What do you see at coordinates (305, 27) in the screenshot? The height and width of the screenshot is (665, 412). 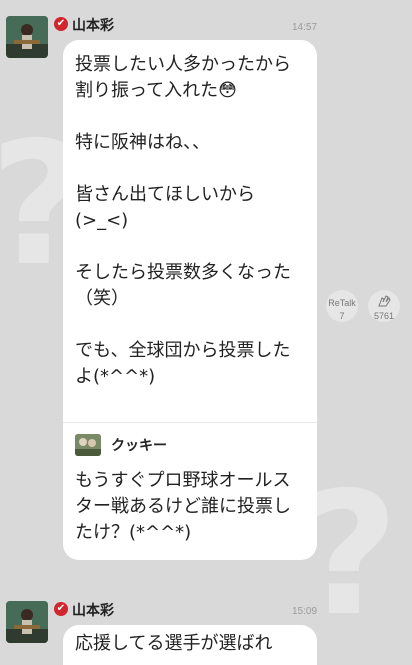 I see `post-timestamp: 14:57` at bounding box center [305, 27].